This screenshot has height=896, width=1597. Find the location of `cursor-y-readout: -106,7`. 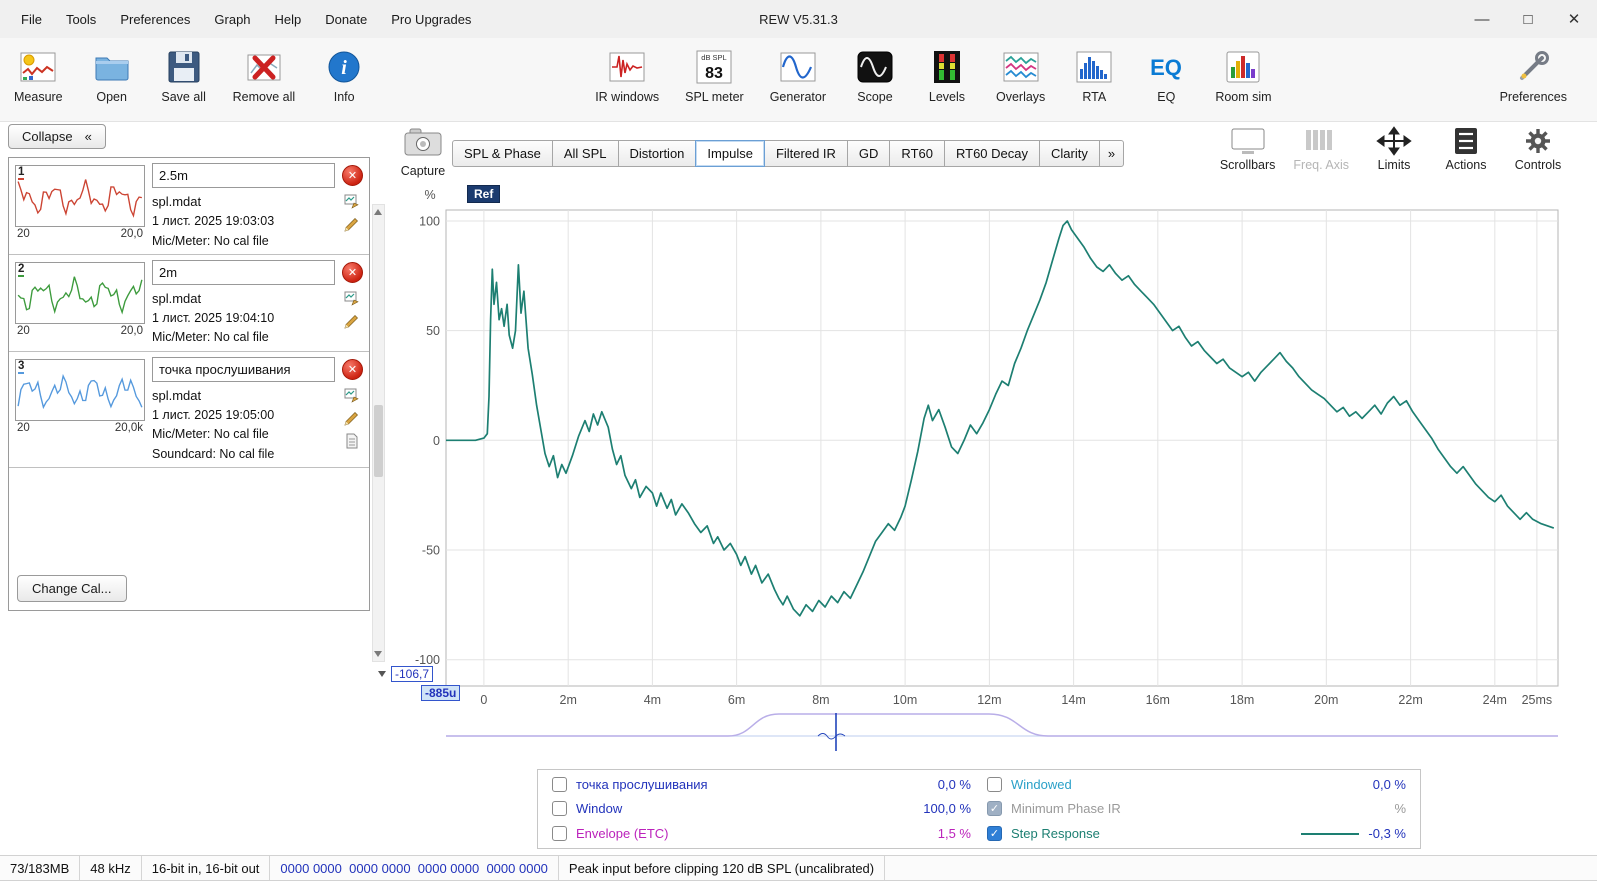

cursor-y-readout: -106,7 is located at coordinates (412, 674).